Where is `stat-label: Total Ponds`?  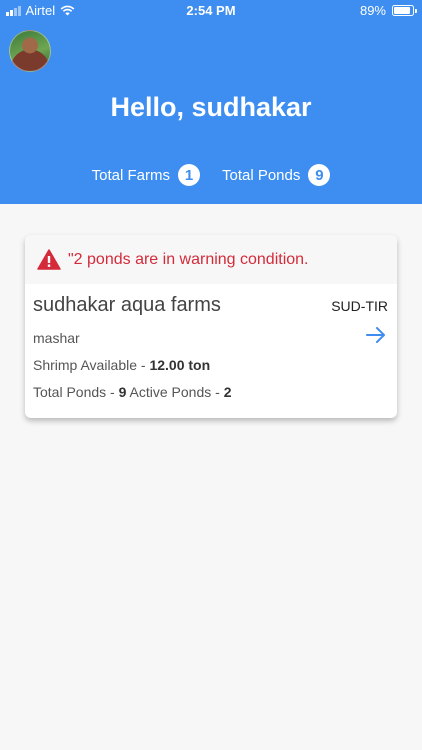
stat-label: Total Ponds is located at coordinates (261, 175).